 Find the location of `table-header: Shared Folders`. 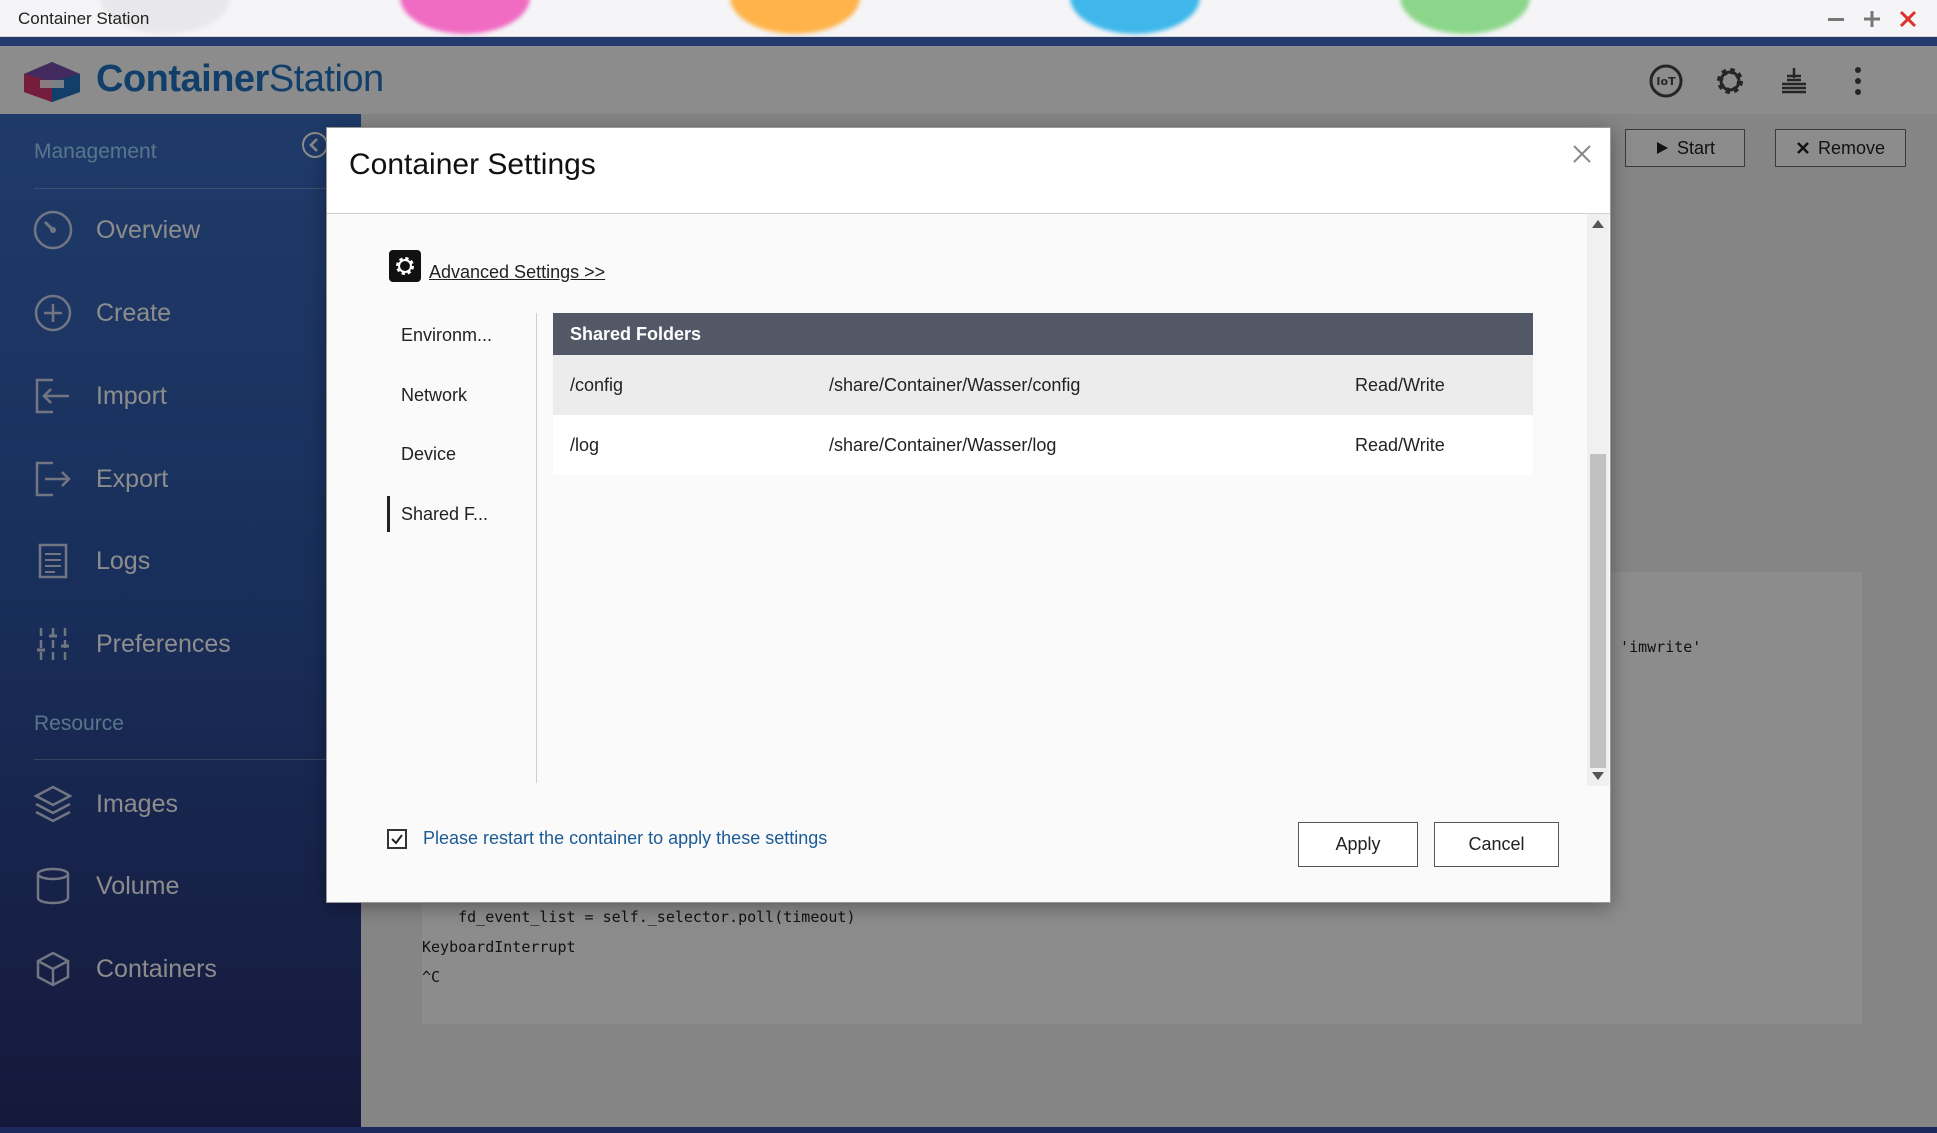

table-header: Shared Folders is located at coordinates (1043, 334).